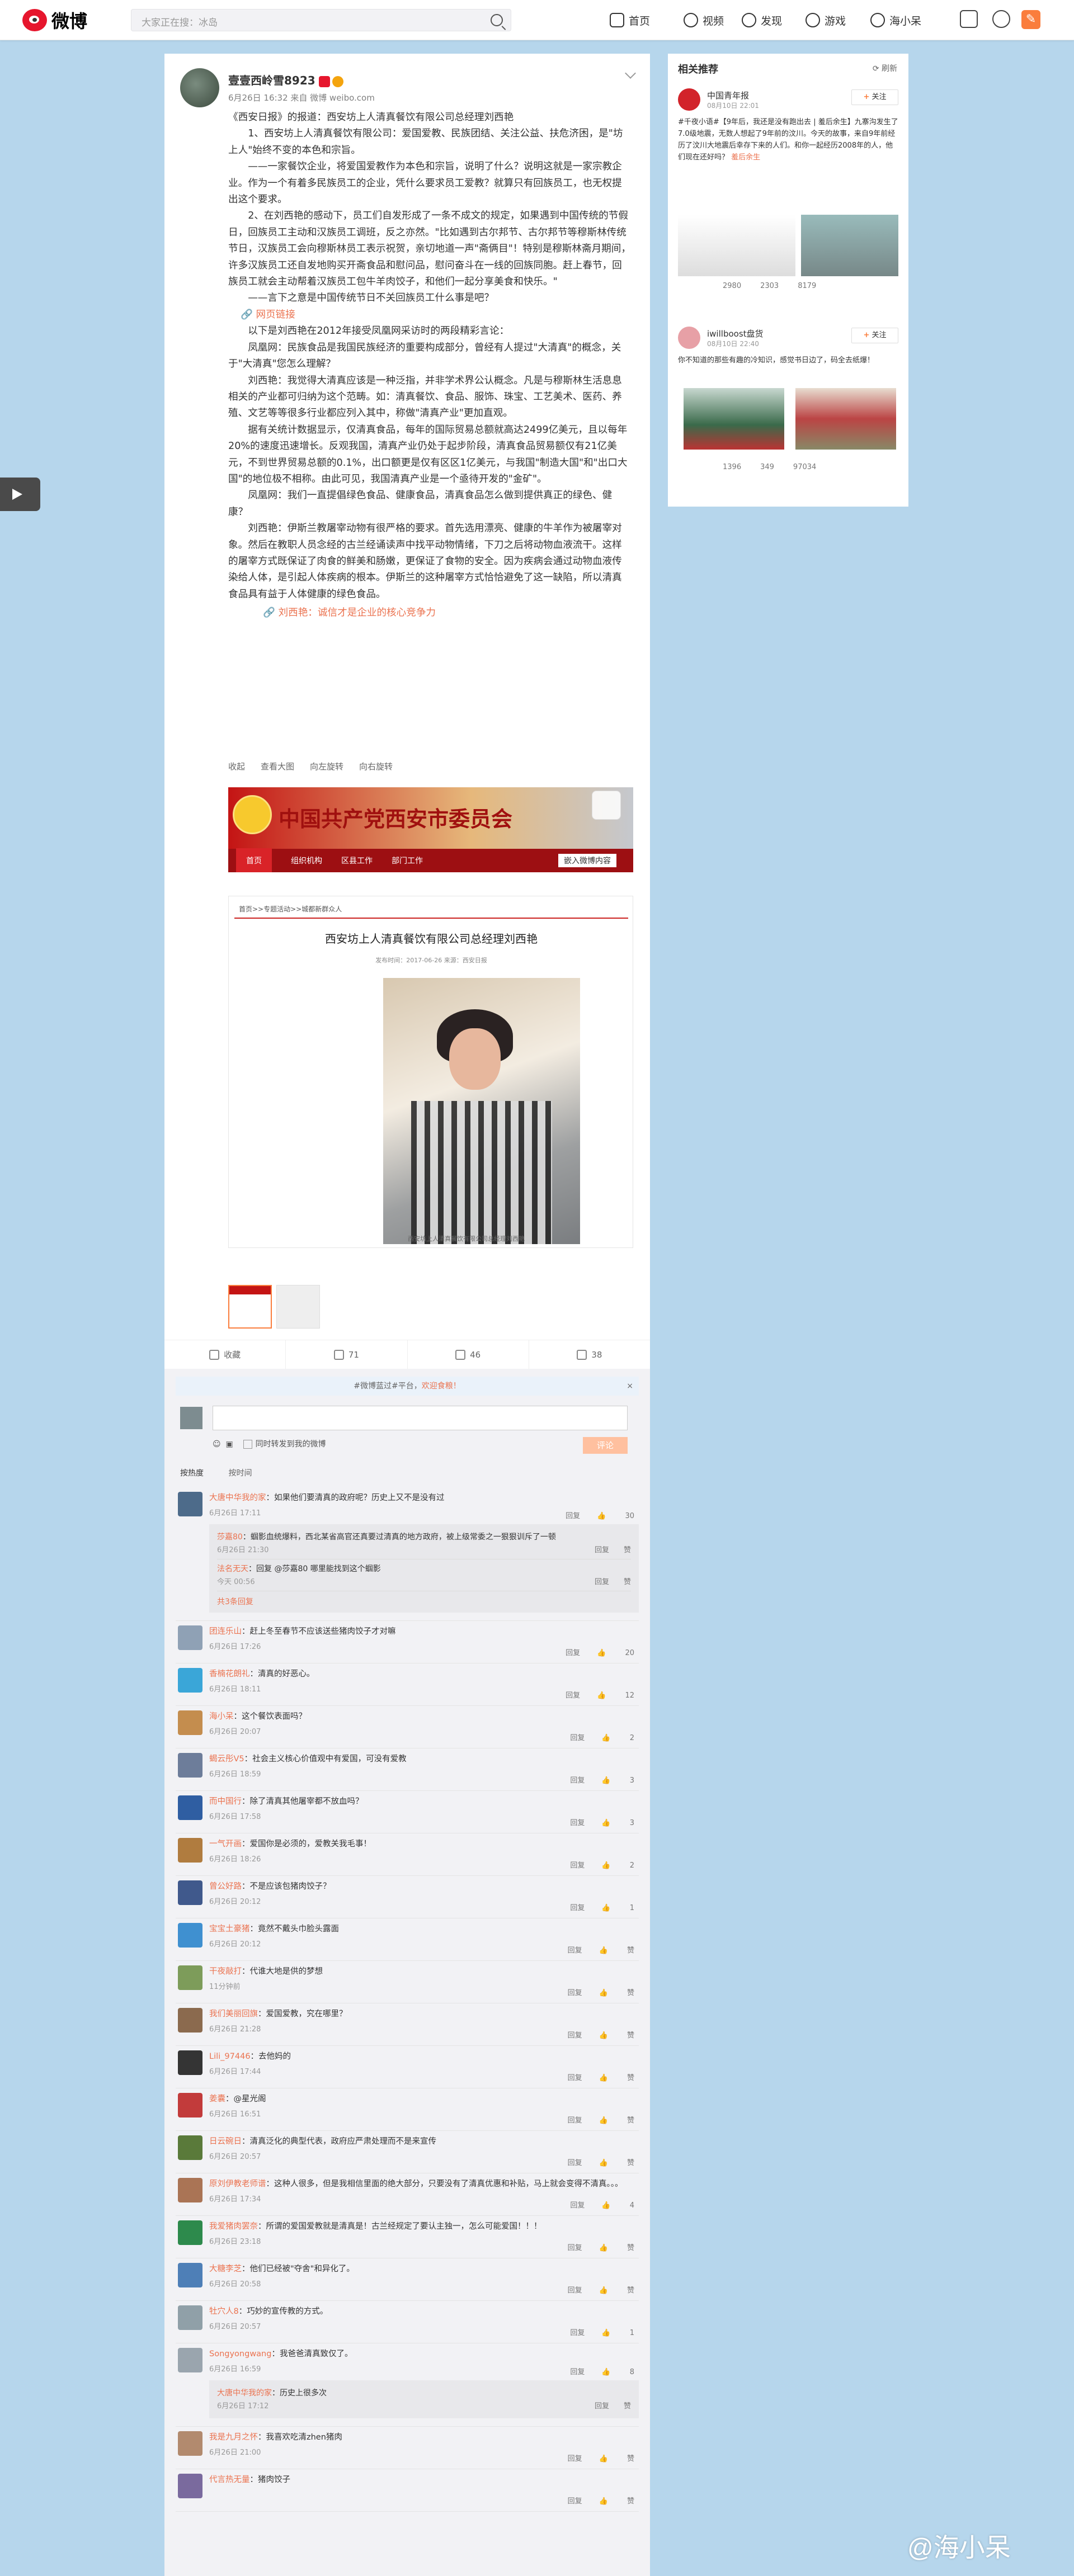  What do you see at coordinates (217, 1444) in the screenshot?
I see `emoji-icon: ☺` at bounding box center [217, 1444].